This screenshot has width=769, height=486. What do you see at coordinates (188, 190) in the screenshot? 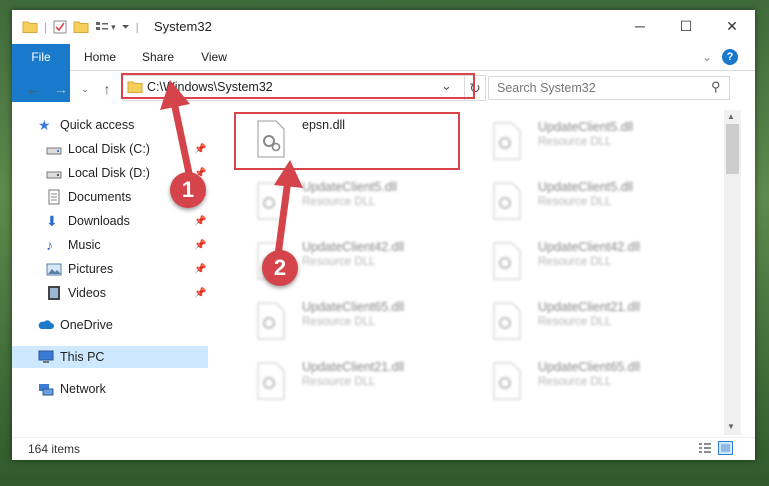
I see `callout-1: 1` at bounding box center [188, 190].